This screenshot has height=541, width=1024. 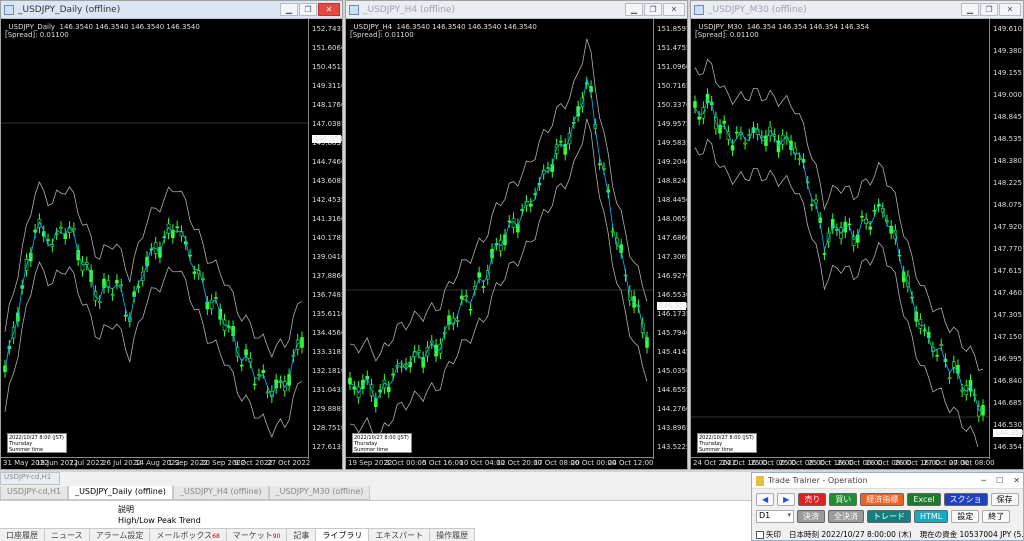 What do you see at coordinates (857, 10) in the screenshot?
I see `chart-titlebar: _USDJPY_M30 (offline) ▁ ❐ ✕` at bounding box center [857, 10].